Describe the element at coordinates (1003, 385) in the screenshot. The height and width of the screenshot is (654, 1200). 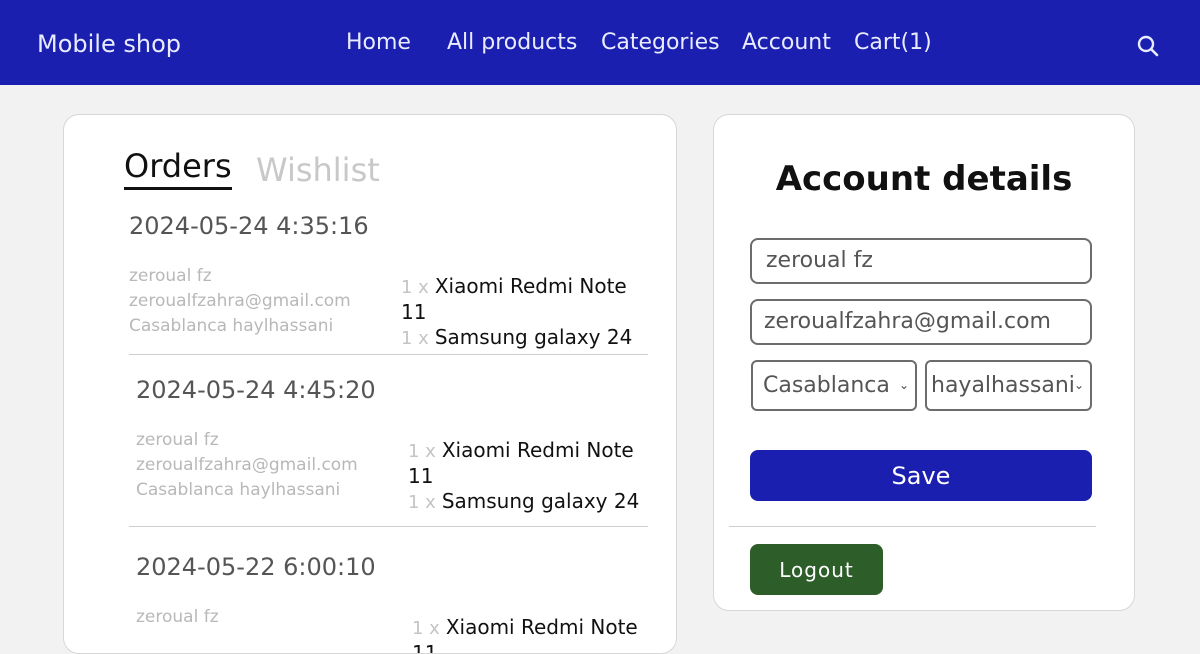
I see `district-select-value: hayalhassani` at that location.